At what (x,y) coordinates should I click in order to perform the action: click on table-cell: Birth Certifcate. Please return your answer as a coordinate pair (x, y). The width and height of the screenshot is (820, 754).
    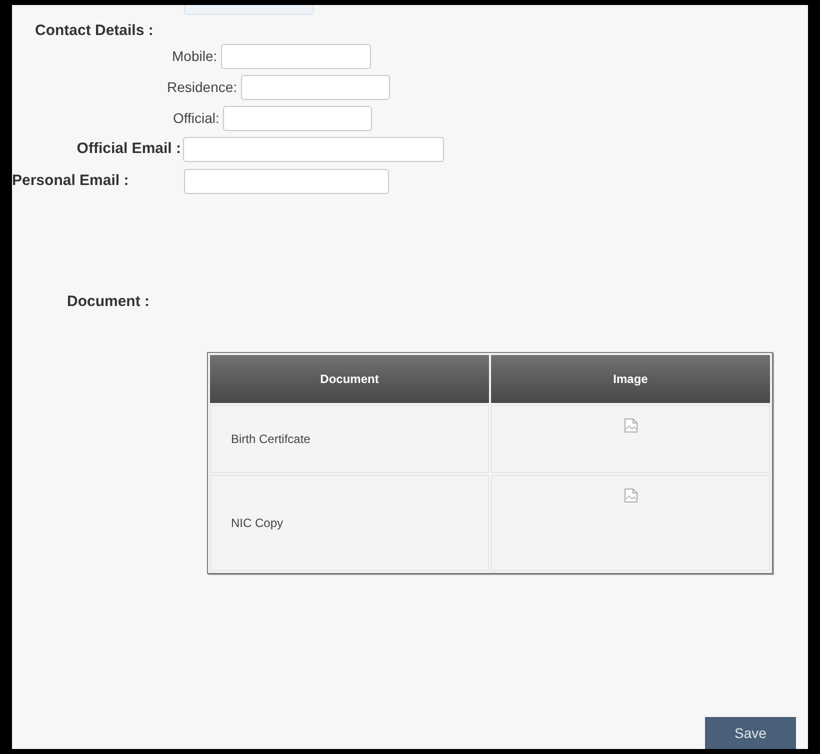
    Looking at the image, I should click on (349, 438).